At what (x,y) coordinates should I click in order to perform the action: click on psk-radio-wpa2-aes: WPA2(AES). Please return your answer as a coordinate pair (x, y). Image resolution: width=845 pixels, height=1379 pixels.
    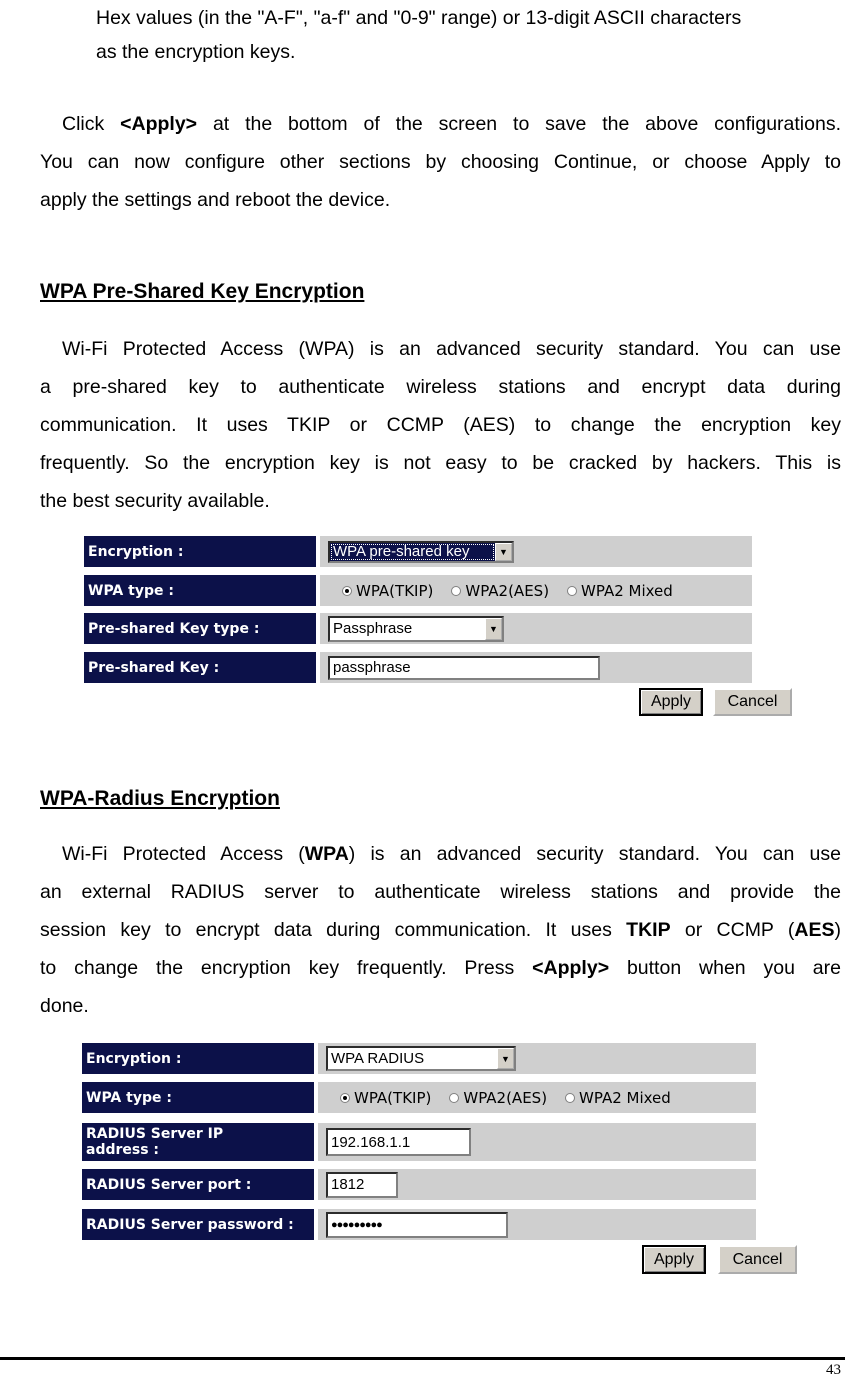
    Looking at the image, I should click on (500, 591).